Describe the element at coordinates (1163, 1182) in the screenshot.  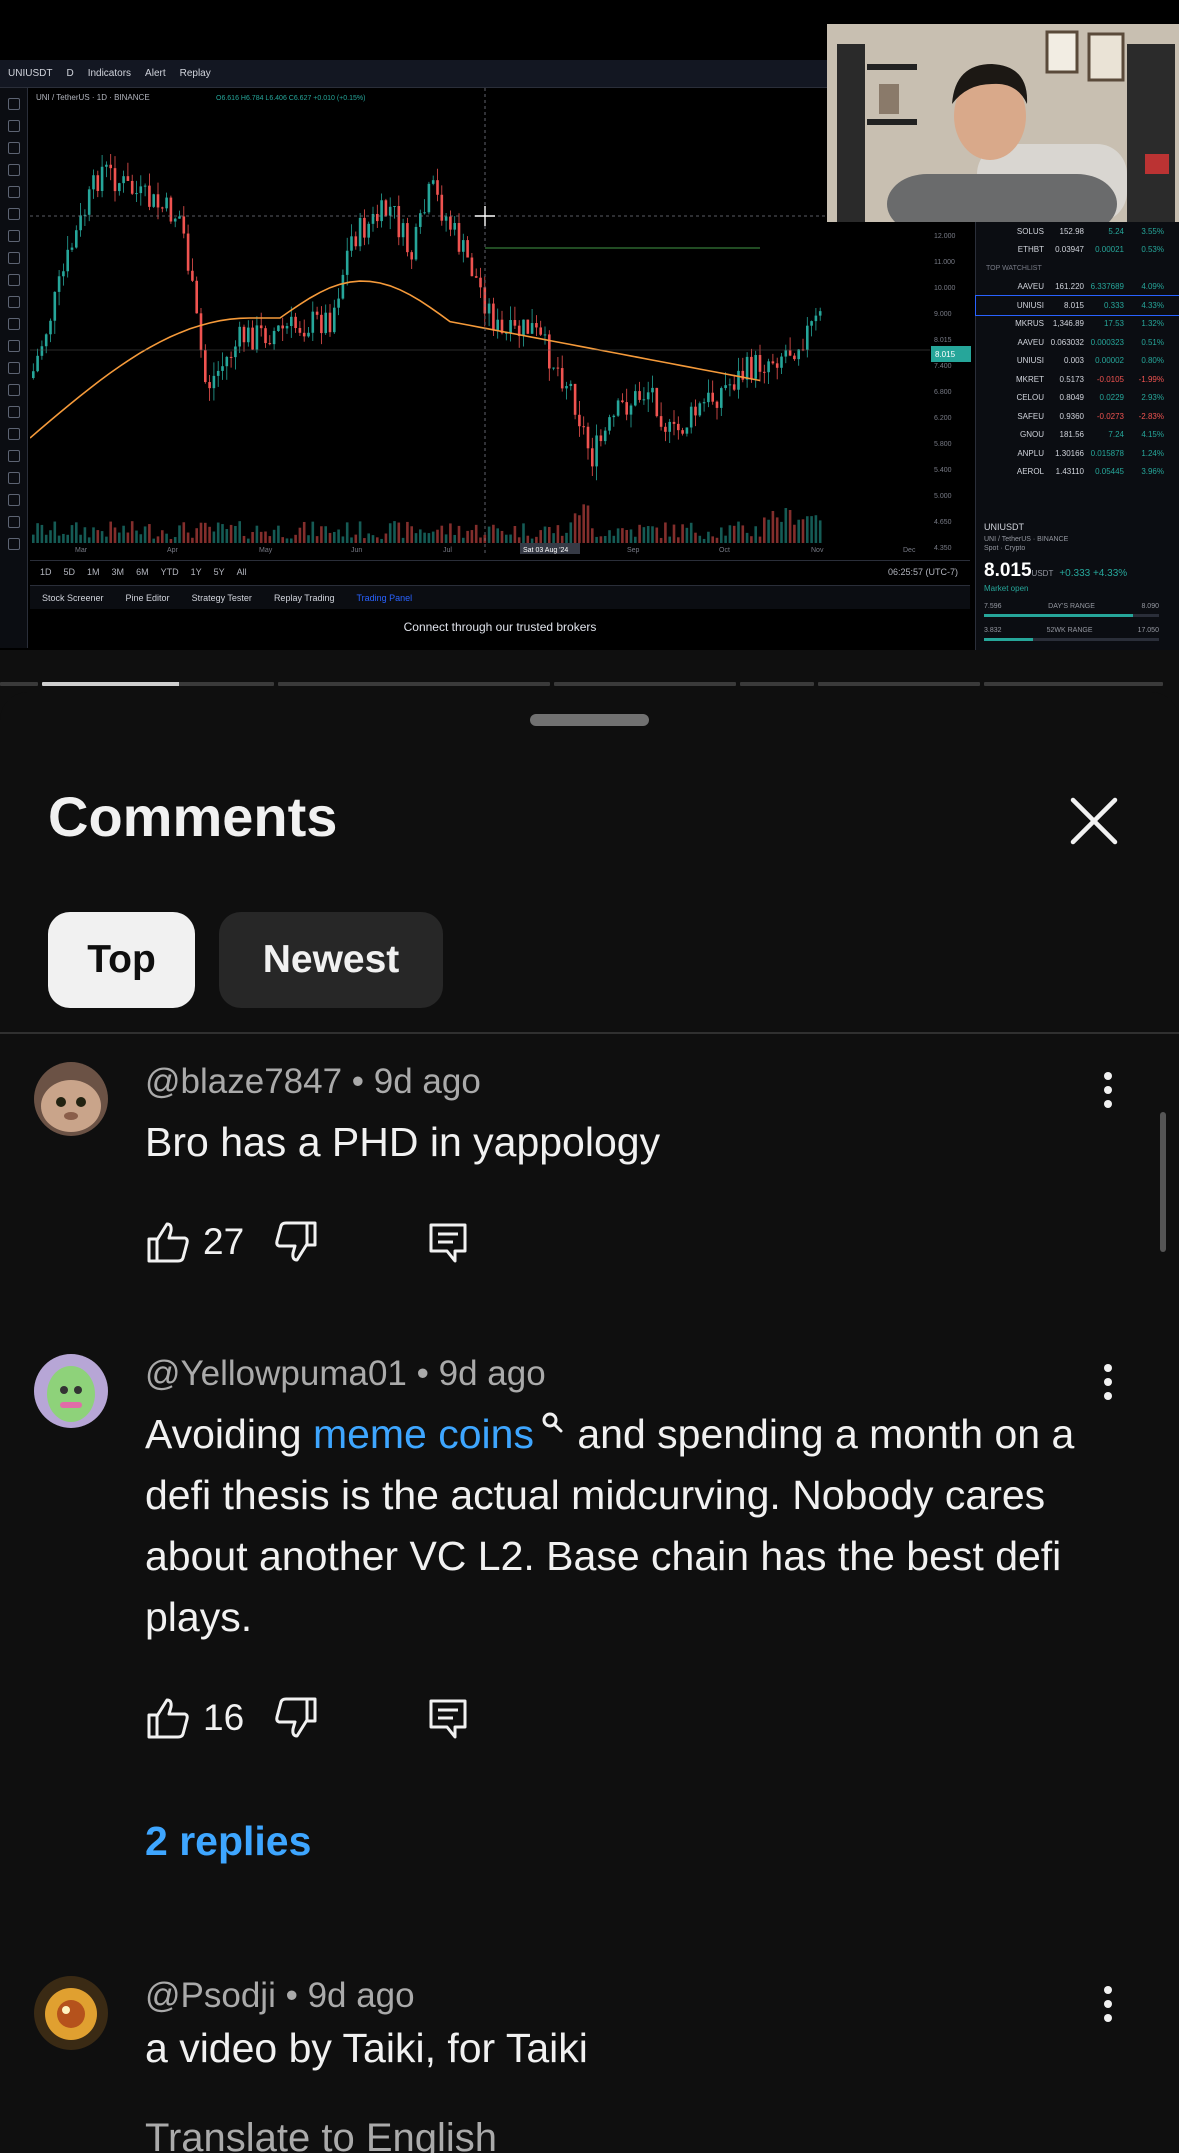
I see `scrollbar` at that location.